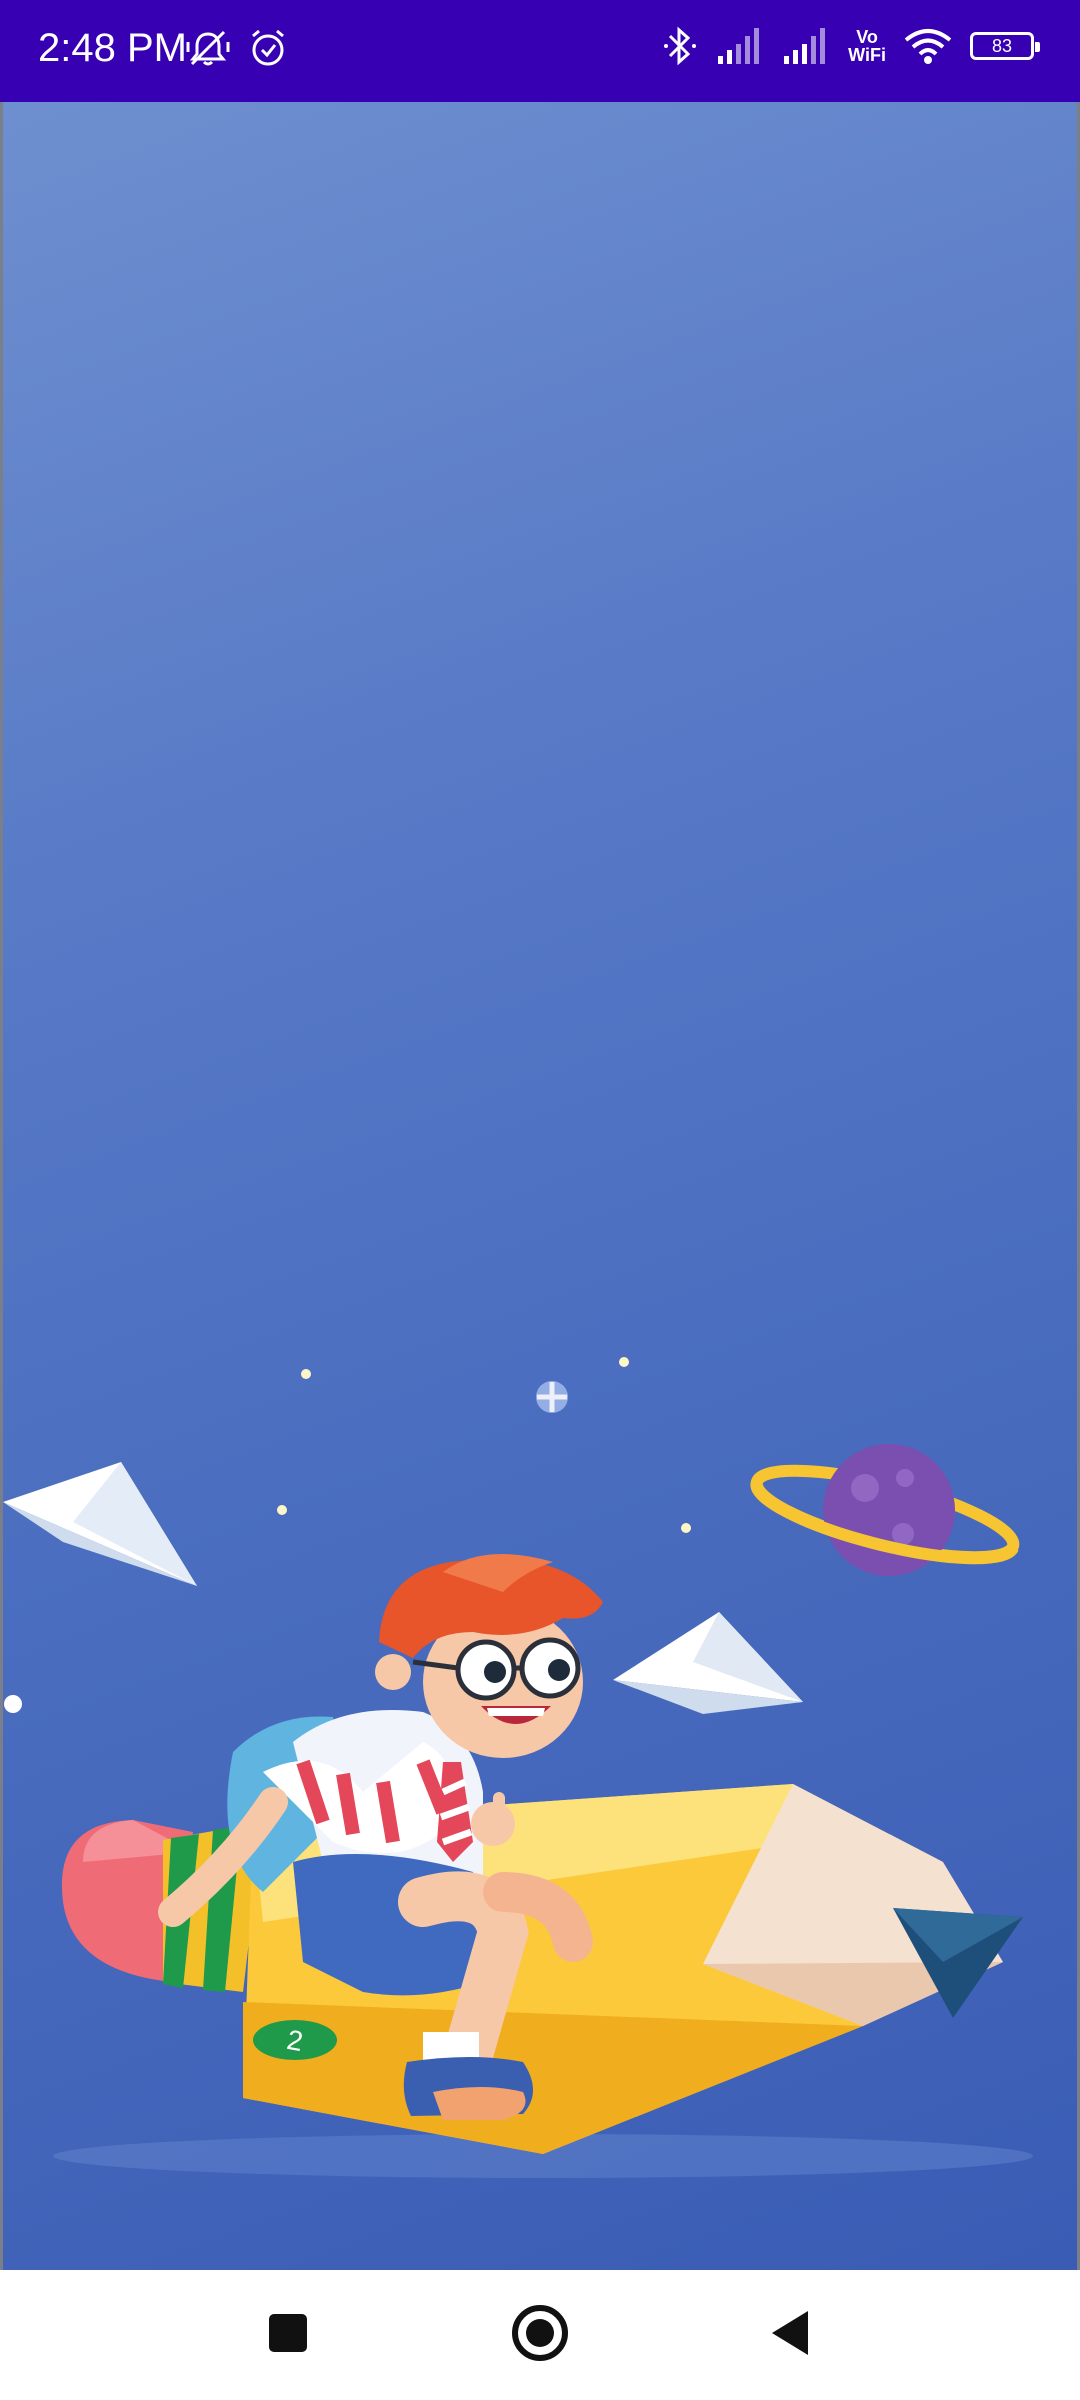 This screenshot has width=1080, height=2400. I want to click on paper-plane-left, so click(100, 1524).